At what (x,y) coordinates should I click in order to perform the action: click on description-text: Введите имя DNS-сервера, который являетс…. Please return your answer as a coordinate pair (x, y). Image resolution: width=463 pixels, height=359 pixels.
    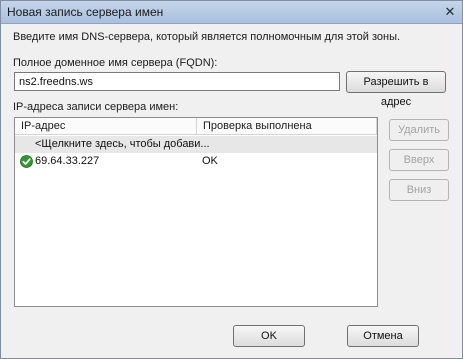
    Looking at the image, I should click on (207, 37).